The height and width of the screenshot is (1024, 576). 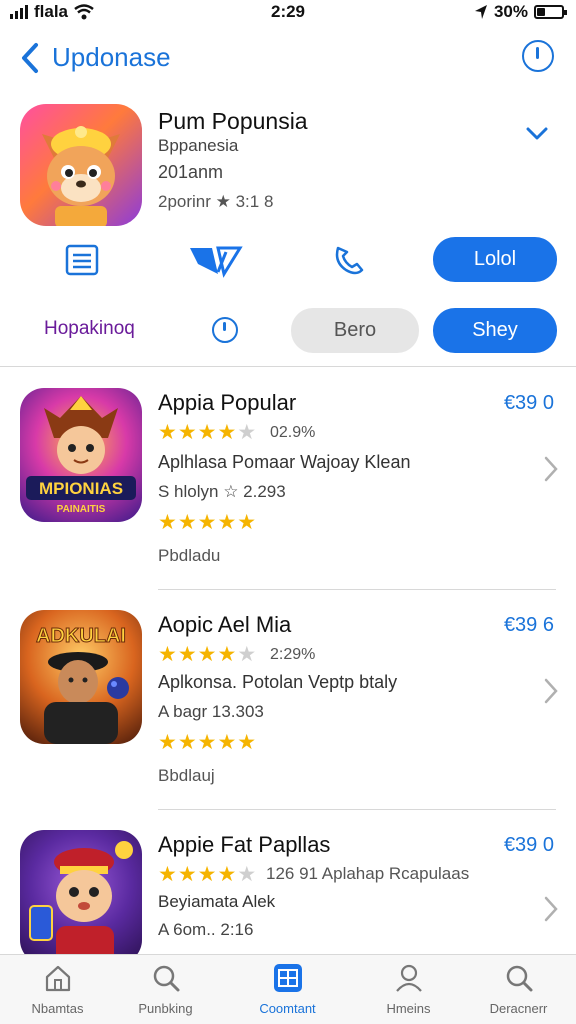 I want to click on app-status: Pbdladu, so click(x=189, y=555).